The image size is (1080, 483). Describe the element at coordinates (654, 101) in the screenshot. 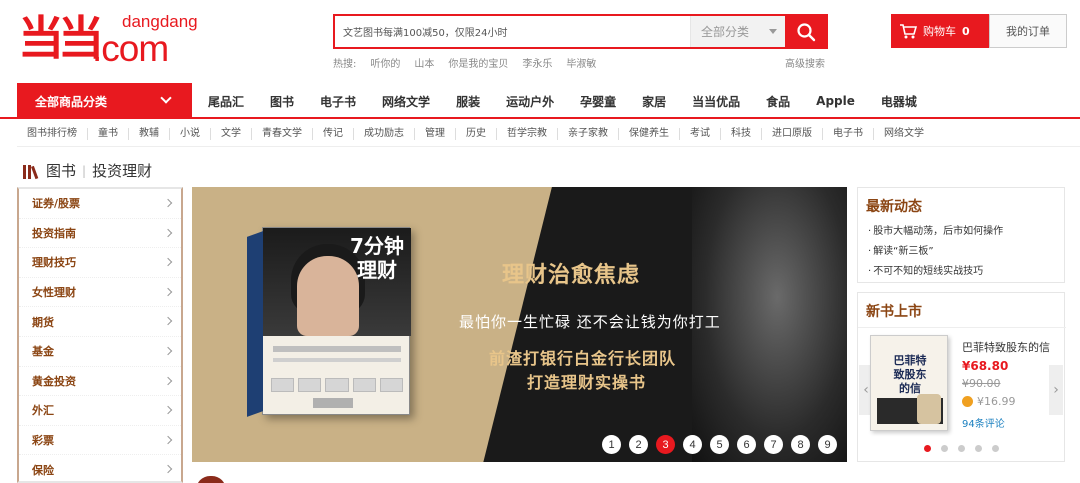

I see `nav-item: 家居` at that location.